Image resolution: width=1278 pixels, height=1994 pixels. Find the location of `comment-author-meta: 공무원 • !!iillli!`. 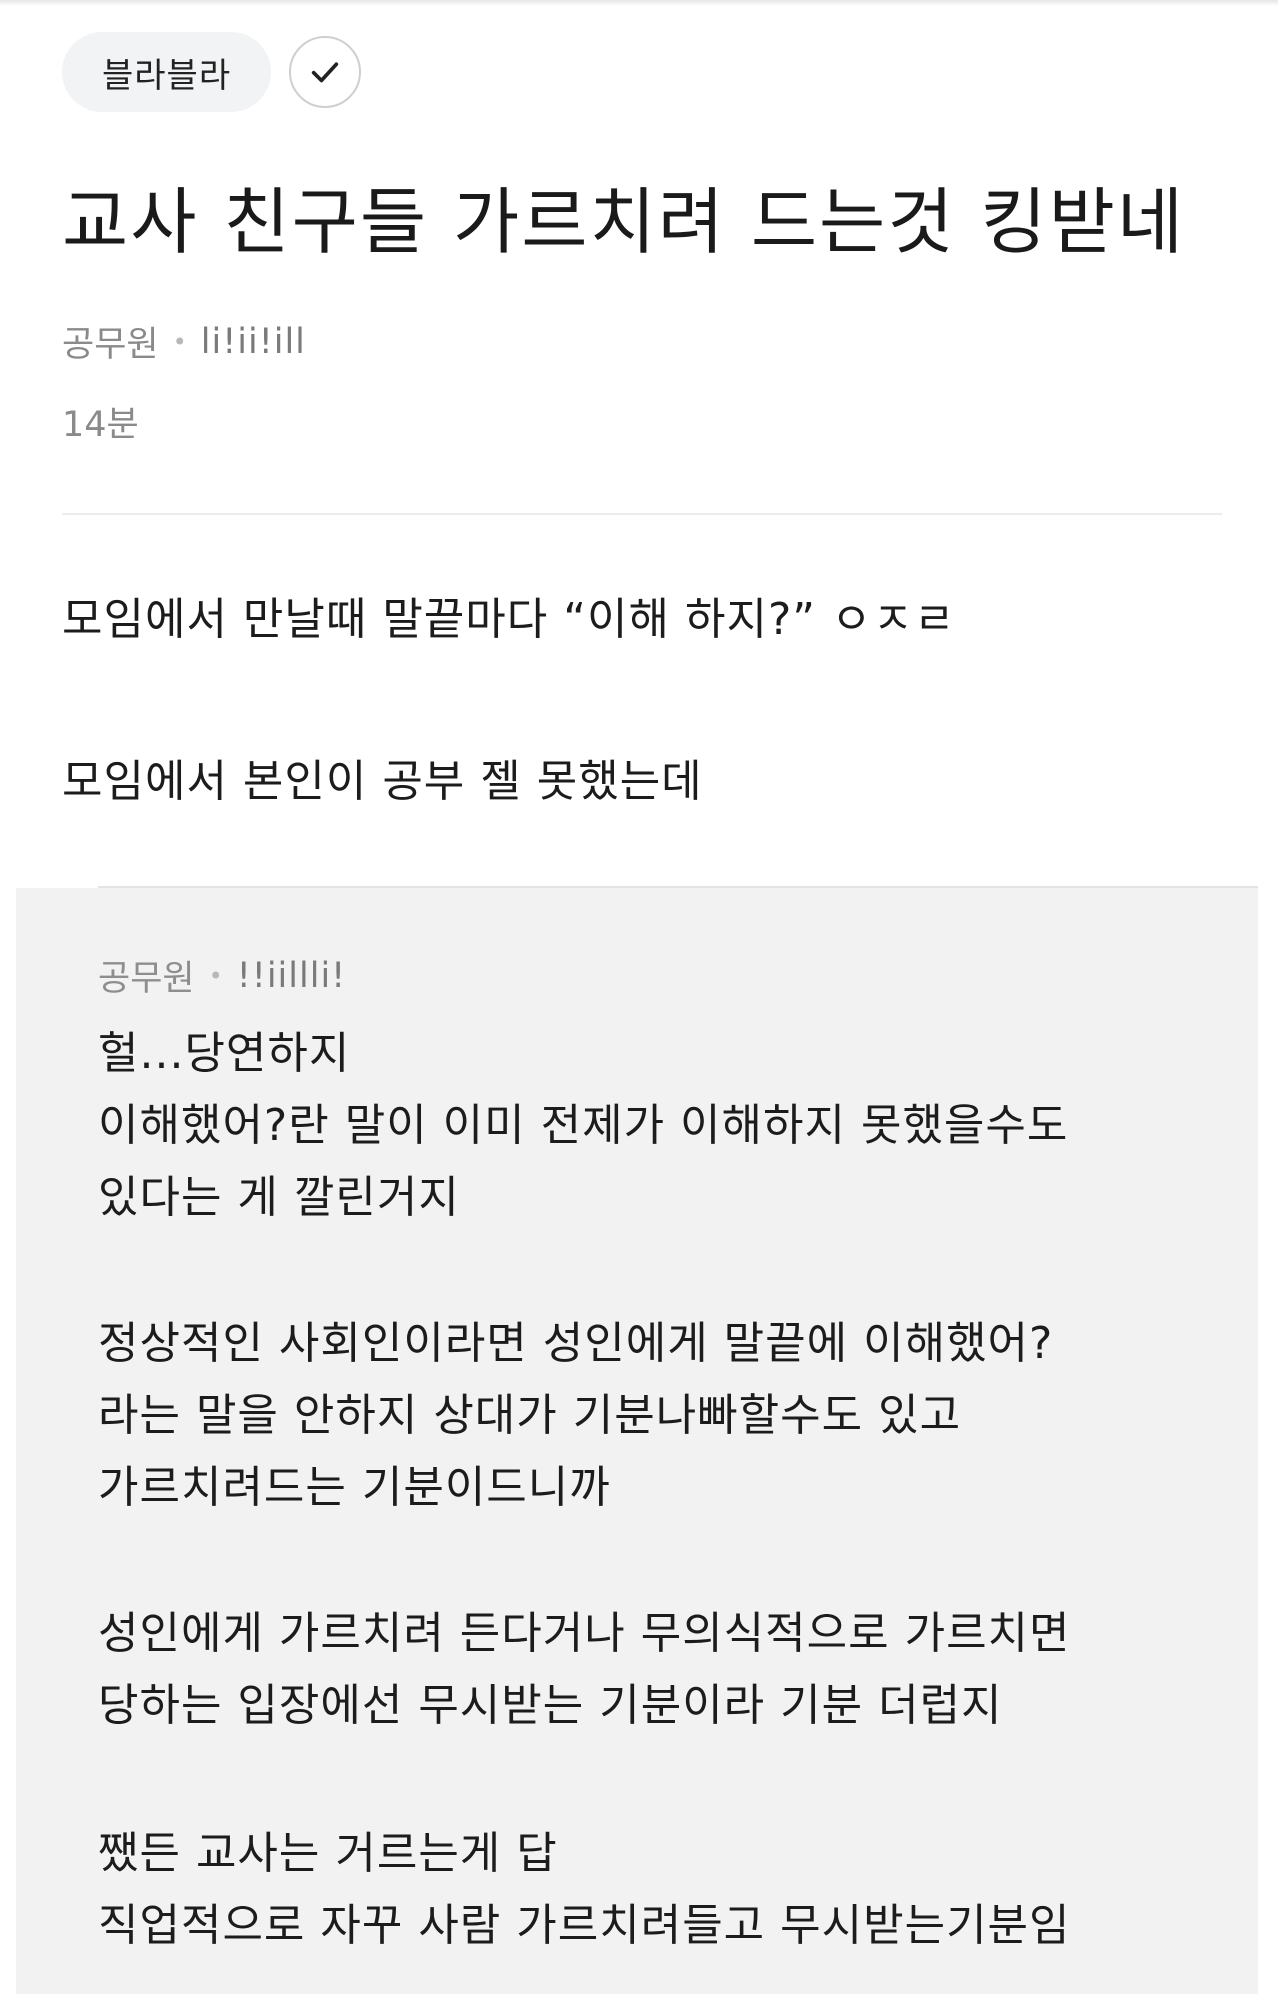

comment-author-meta: 공무원 • !!iillli! is located at coordinates (222, 975).